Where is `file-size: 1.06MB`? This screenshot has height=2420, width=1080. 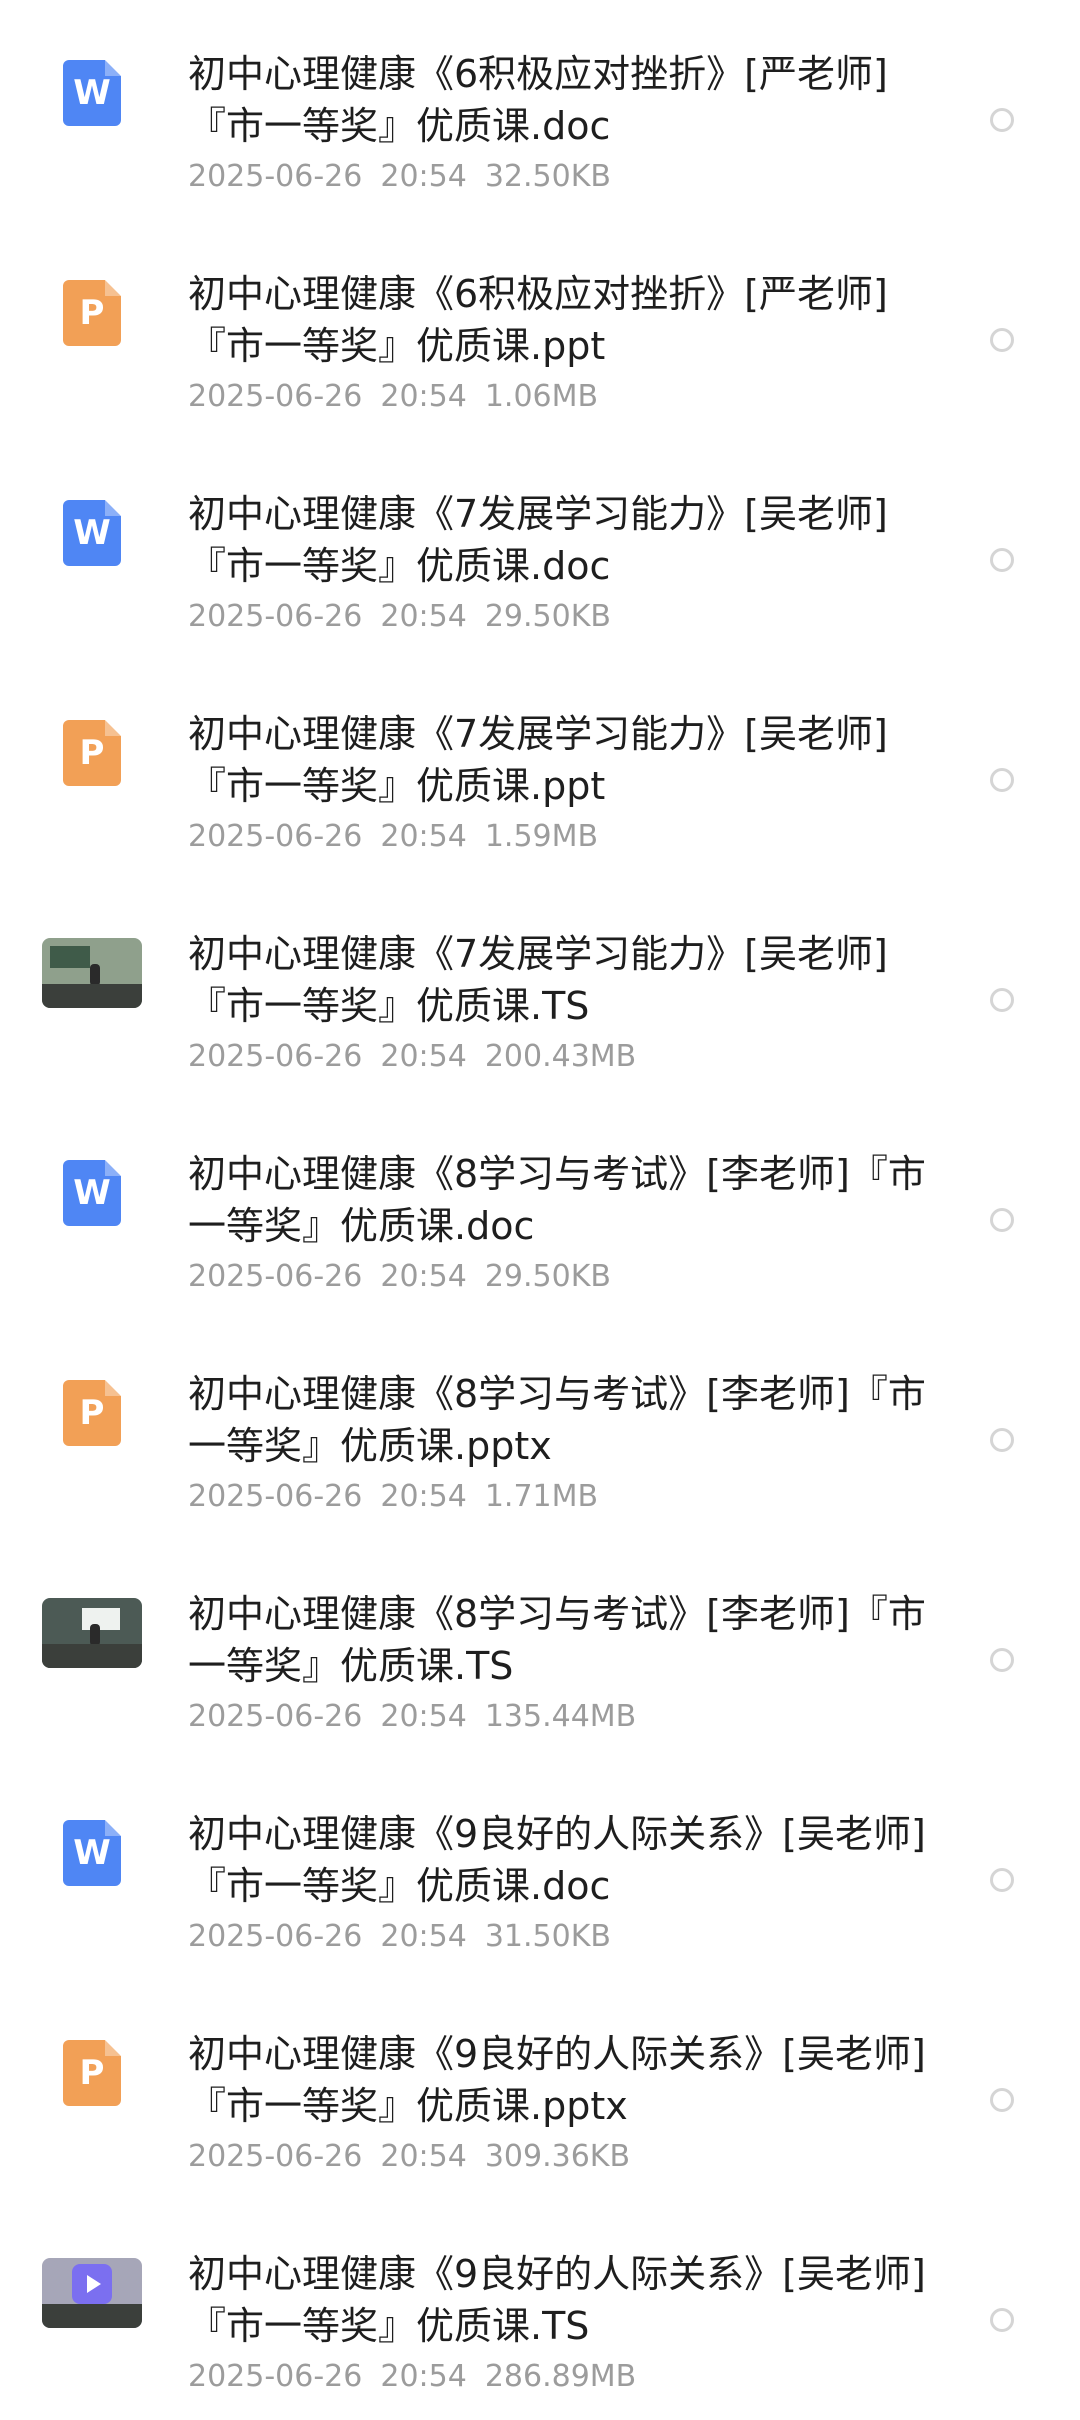 file-size: 1.06MB is located at coordinates (541, 396).